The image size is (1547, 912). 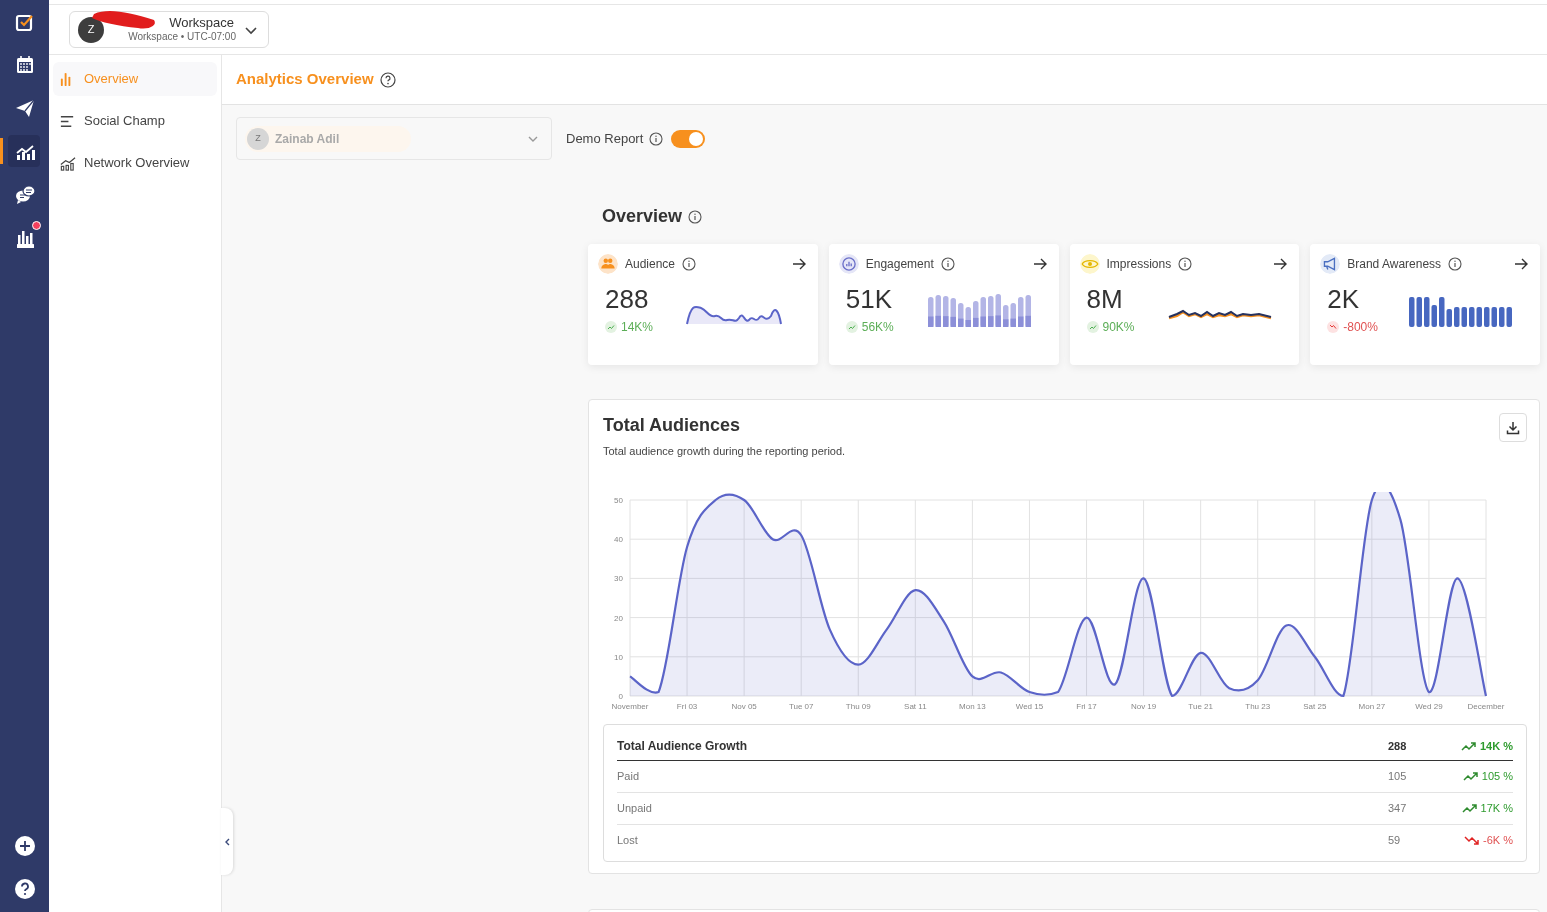 I want to click on x-axis-label: Thu 09, so click(x=858, y=706).